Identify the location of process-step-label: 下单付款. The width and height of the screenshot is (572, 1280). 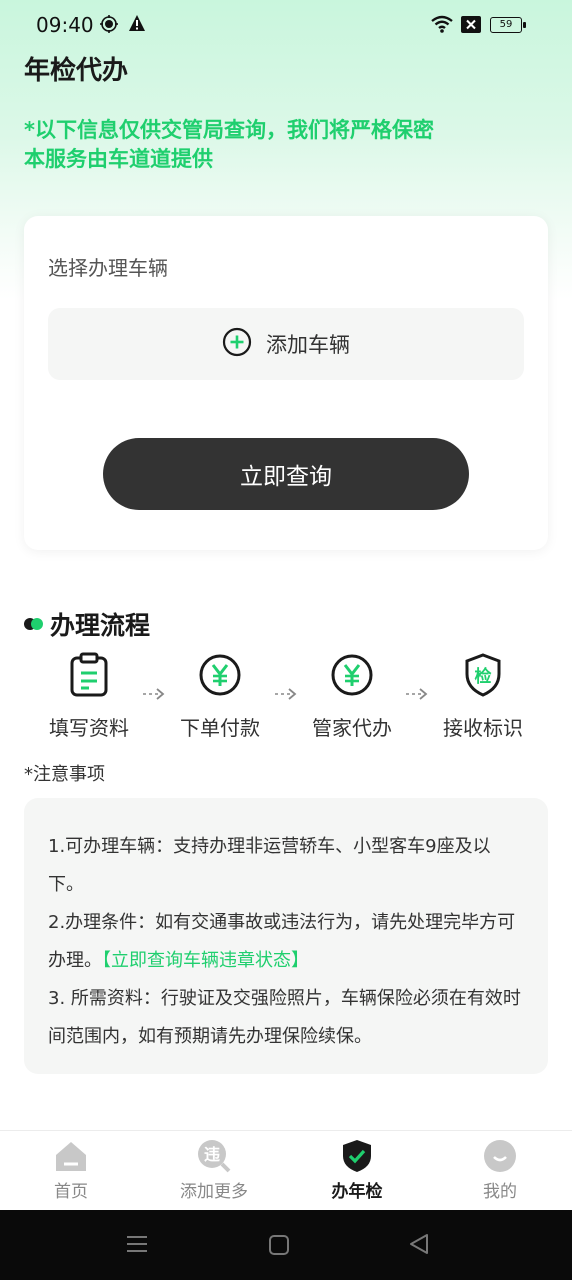
(220, 728).